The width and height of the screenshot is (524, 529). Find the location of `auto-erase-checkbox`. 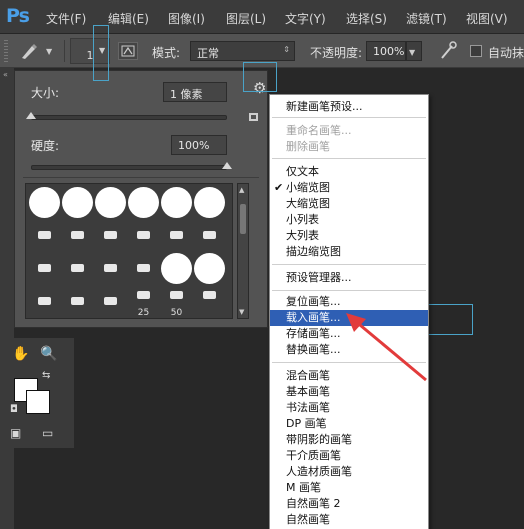

auto-erase-checkbox is located at coordinates (476, 51).